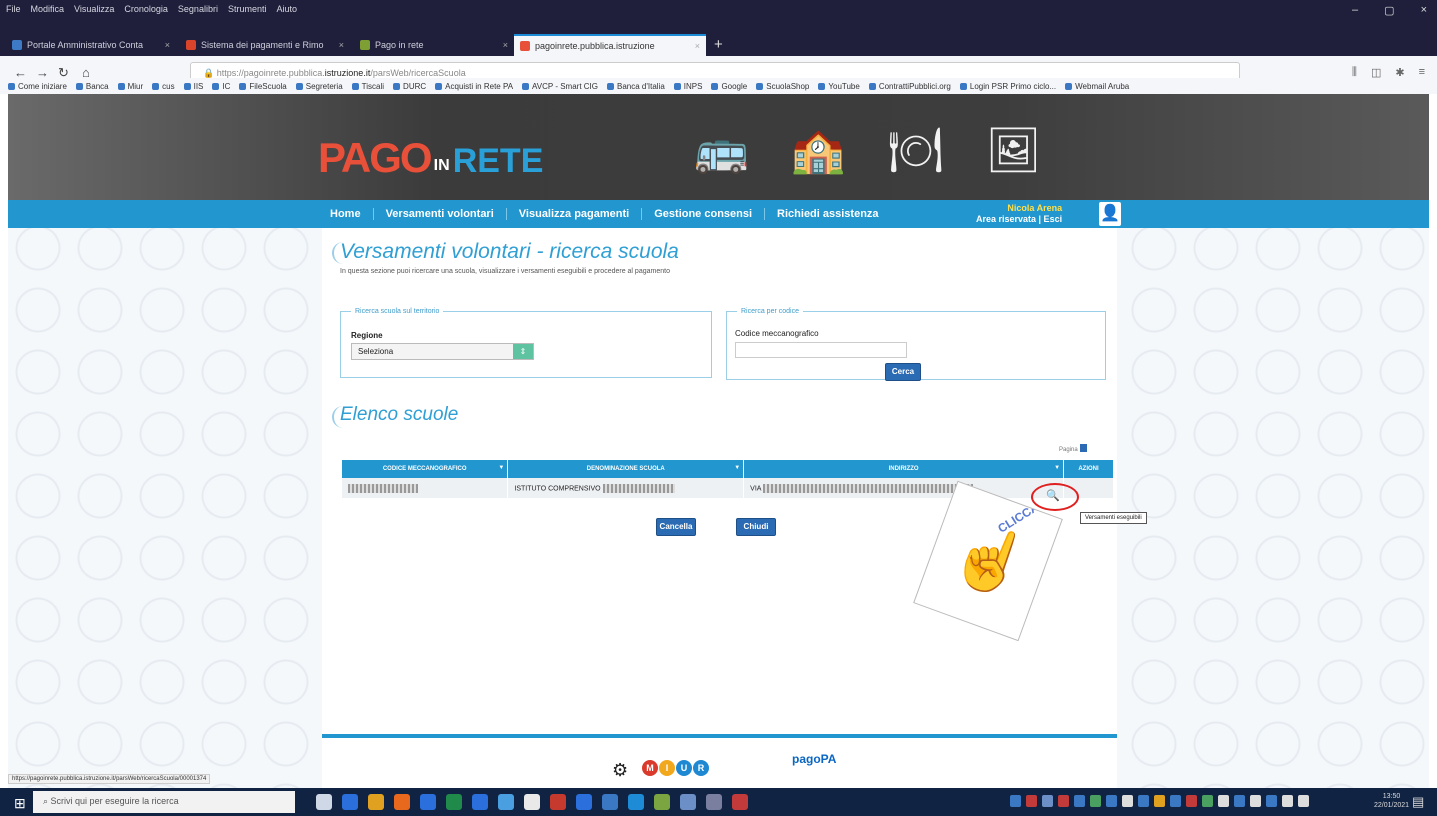 The height and width of the screenshot is (816, 1437). What do you see at coordinates (164, 802) in the screenshot?
I see `taskbar-search: ⌕ Scrivi qui per eseguire la ricerca` at bounding box center [164, 802].